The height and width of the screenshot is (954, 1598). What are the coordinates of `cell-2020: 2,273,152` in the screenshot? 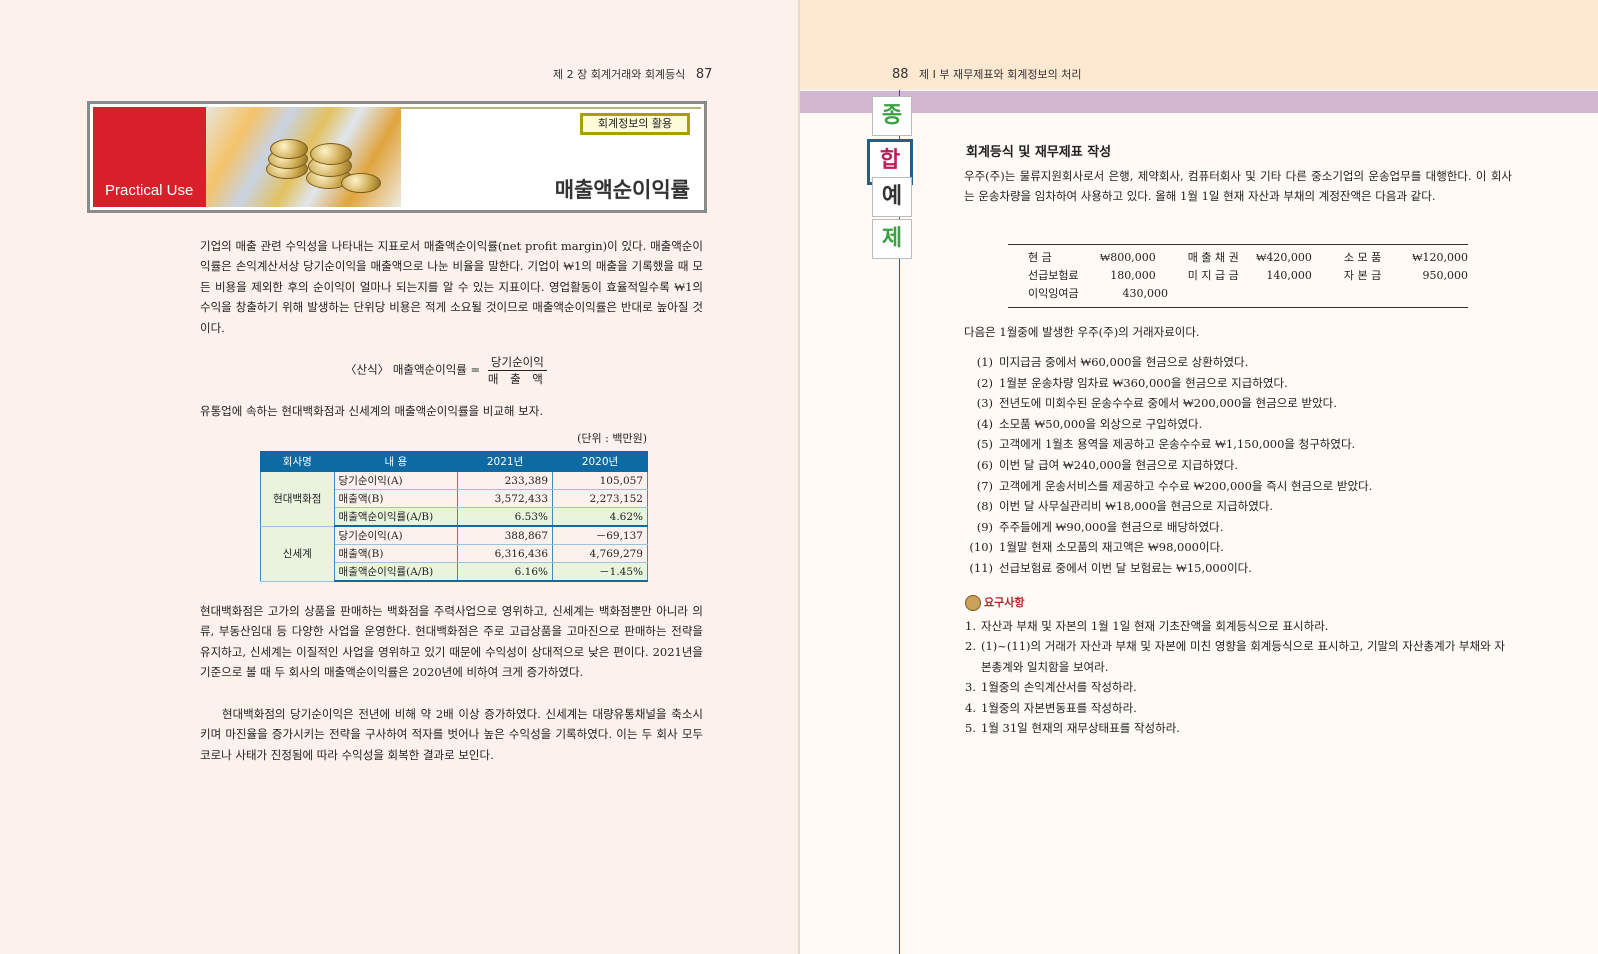 It's located at (600, 498).